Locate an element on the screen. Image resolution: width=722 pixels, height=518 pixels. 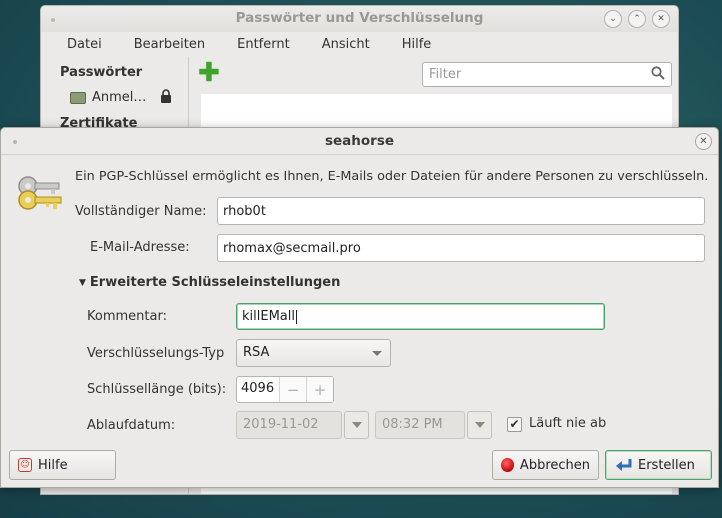
time-dropdown-button is located at coordinates (479, 425).